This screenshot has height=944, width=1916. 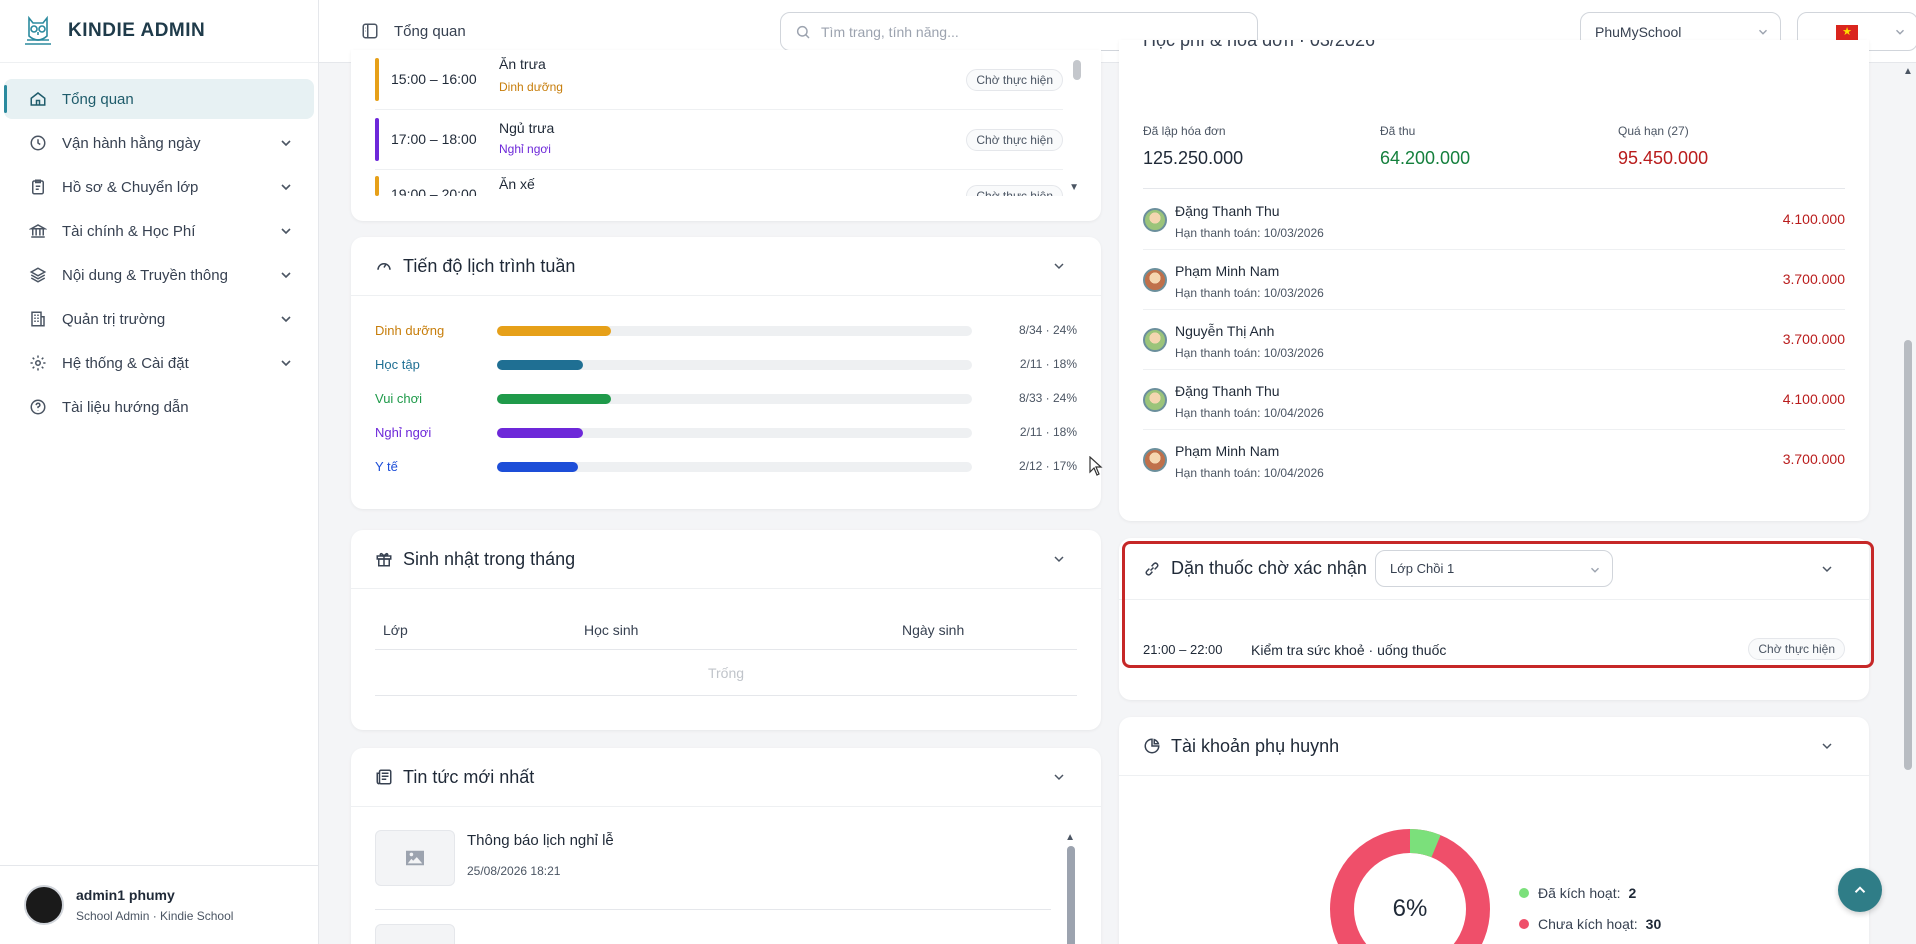 What do you see at coordinates (131, 143) in the screenshot?
I see `sidebar-item-label: Vận hành hằng ngày` at bounding box center [131, 143].